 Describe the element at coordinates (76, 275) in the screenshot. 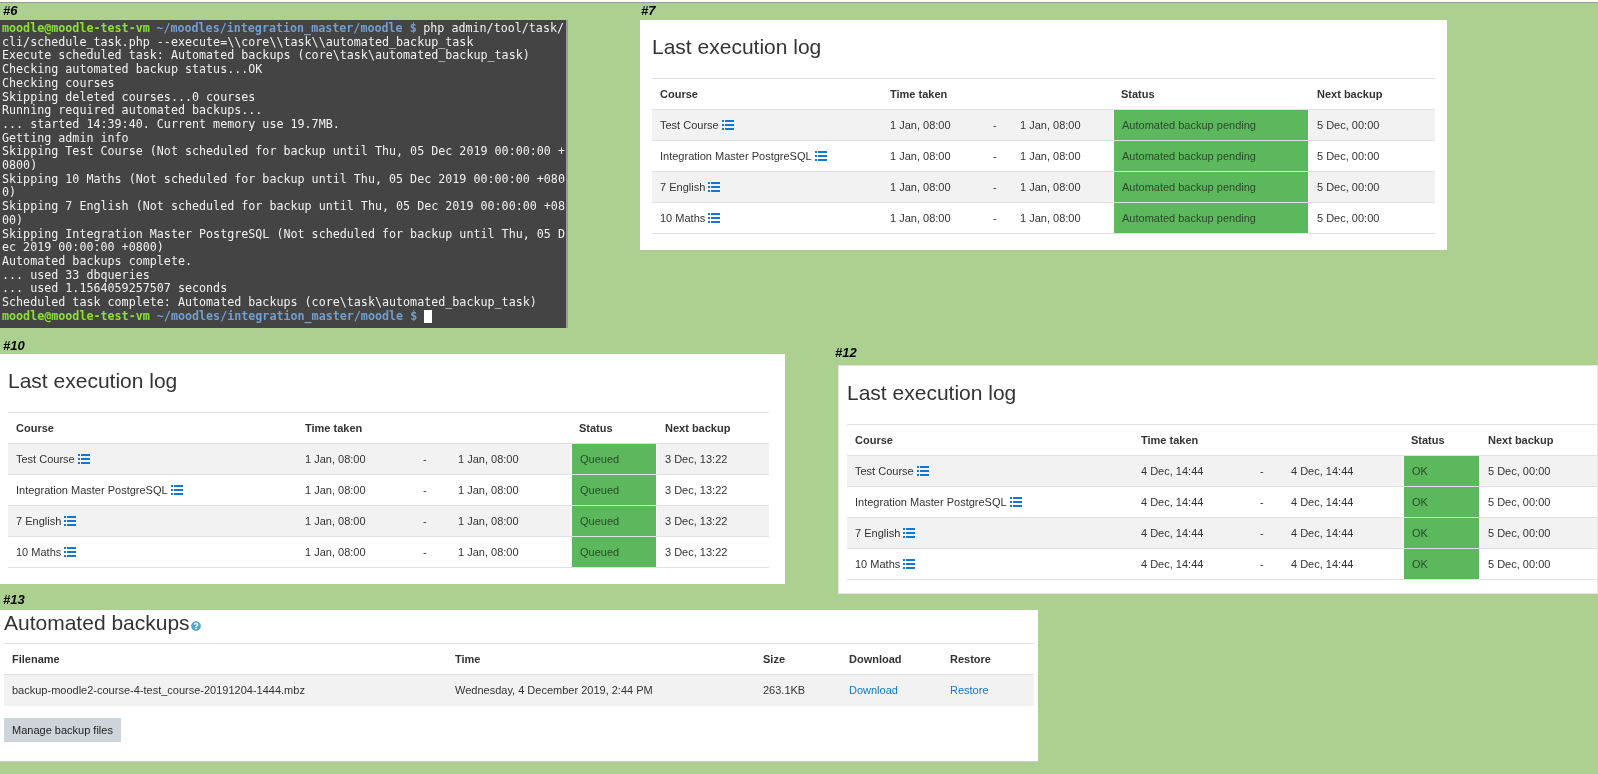

I see `output-line: ... used 33 dbqueries` at that location.